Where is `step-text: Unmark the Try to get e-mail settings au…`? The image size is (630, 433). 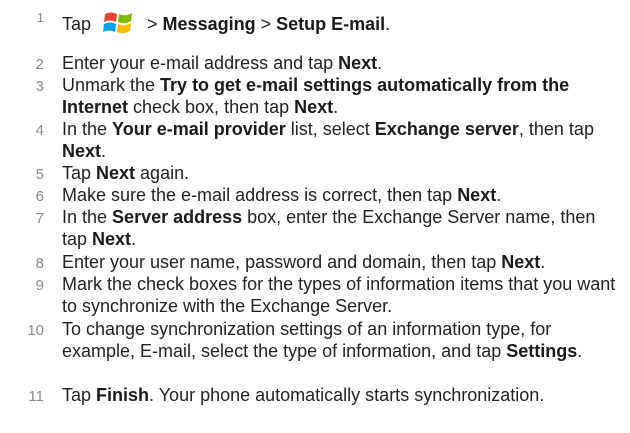 step-text: Unmark the Try to get e-mail settings au… is located at coordinates (342, 96).